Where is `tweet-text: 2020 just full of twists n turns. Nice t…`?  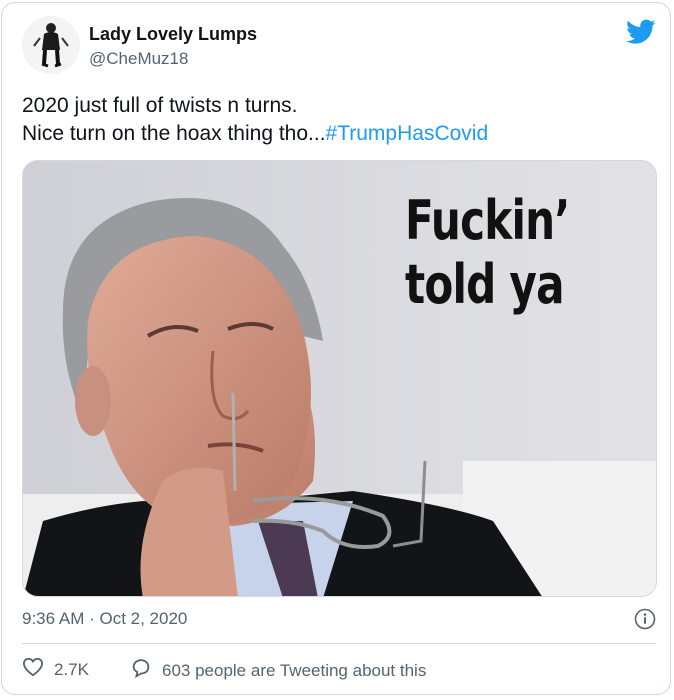 tweet-text: 2020 just full of twists n turns. Nice t… is located at coordinates (337, 120).